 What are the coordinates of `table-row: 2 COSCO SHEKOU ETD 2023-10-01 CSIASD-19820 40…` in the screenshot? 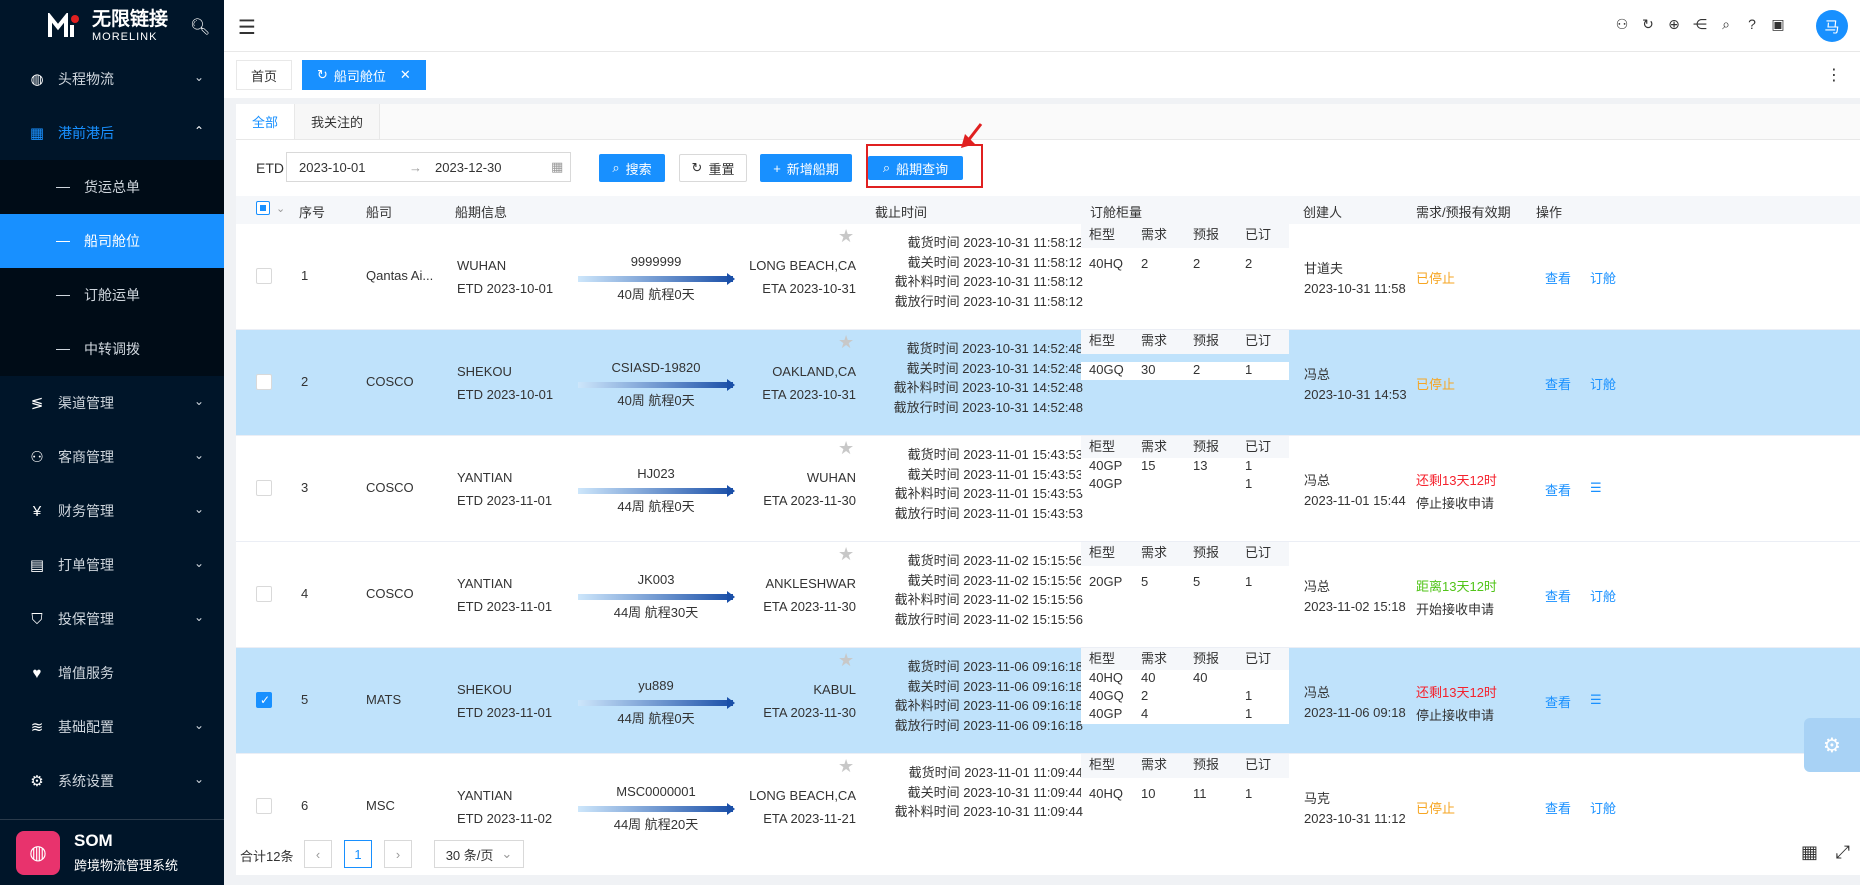 It's located at (1048, 383).